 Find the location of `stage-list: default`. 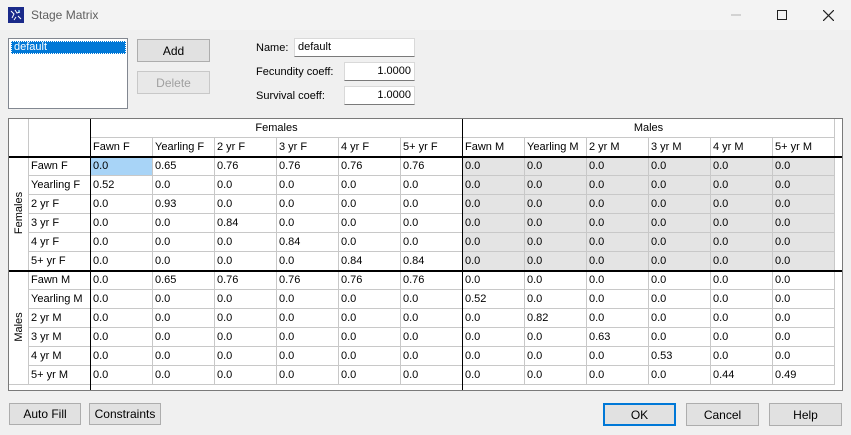

stage-list: default is located at coordinates (68, 73).